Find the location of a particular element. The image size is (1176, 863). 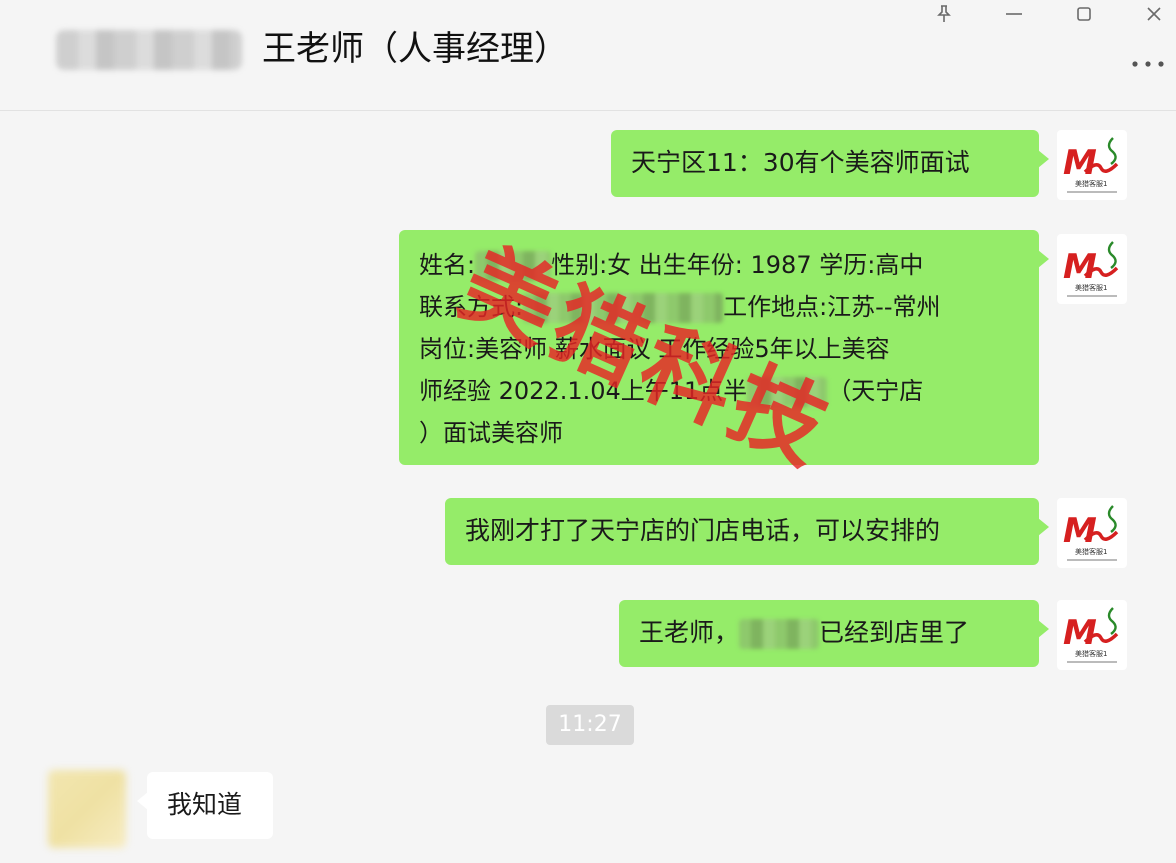

message-line: 姓名: 性别:女 出生年份: 1987 学历:高中 is located at coordinates (671, 266).